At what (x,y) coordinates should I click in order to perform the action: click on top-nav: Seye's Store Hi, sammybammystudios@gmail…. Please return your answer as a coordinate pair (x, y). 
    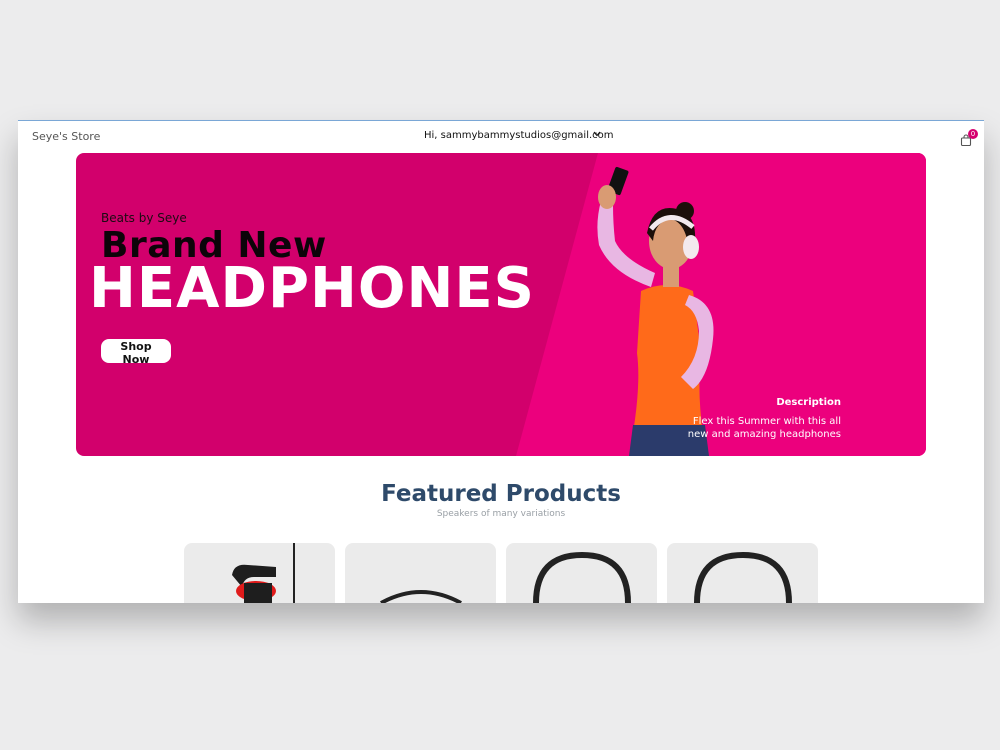
    Looking at the image, I should click on (501, 136).